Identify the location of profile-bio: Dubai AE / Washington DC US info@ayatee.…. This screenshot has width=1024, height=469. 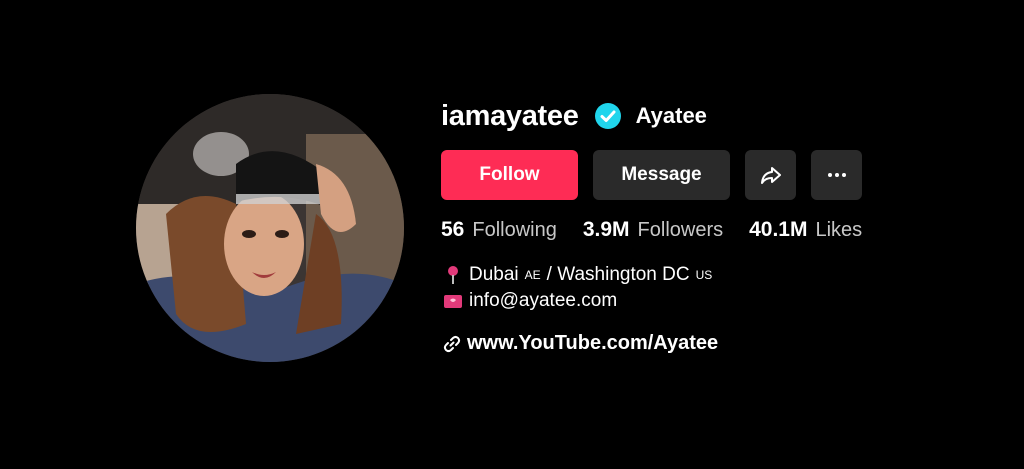
(580, 288).